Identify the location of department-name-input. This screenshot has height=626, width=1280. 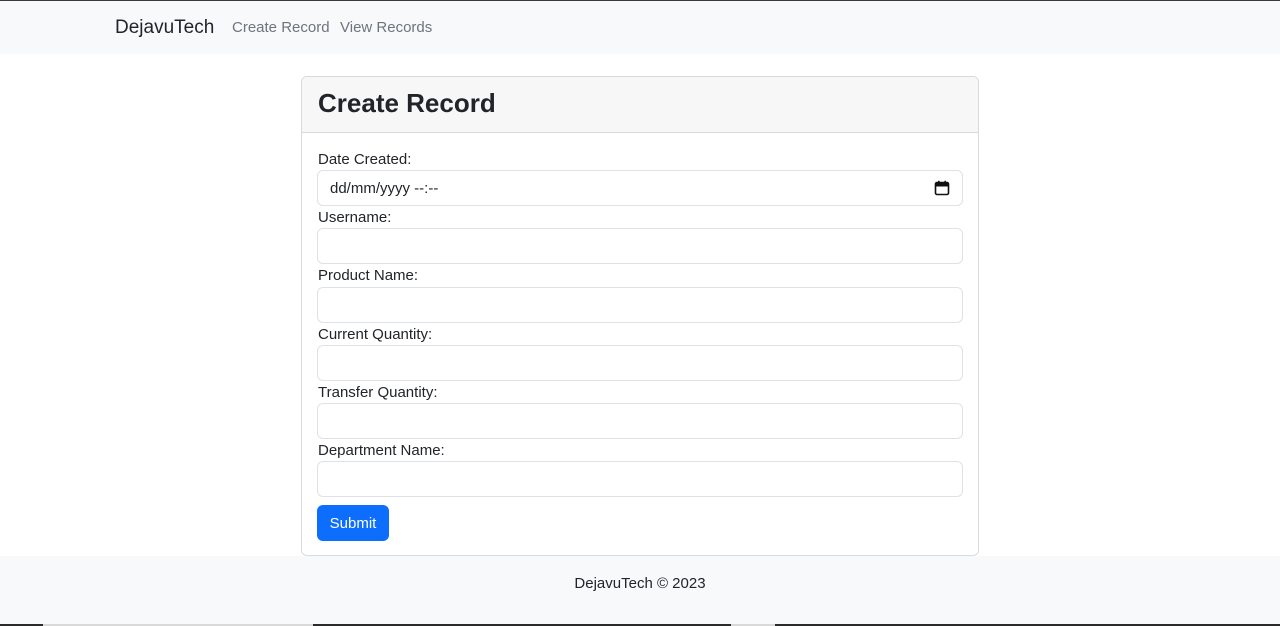
(640, 479).